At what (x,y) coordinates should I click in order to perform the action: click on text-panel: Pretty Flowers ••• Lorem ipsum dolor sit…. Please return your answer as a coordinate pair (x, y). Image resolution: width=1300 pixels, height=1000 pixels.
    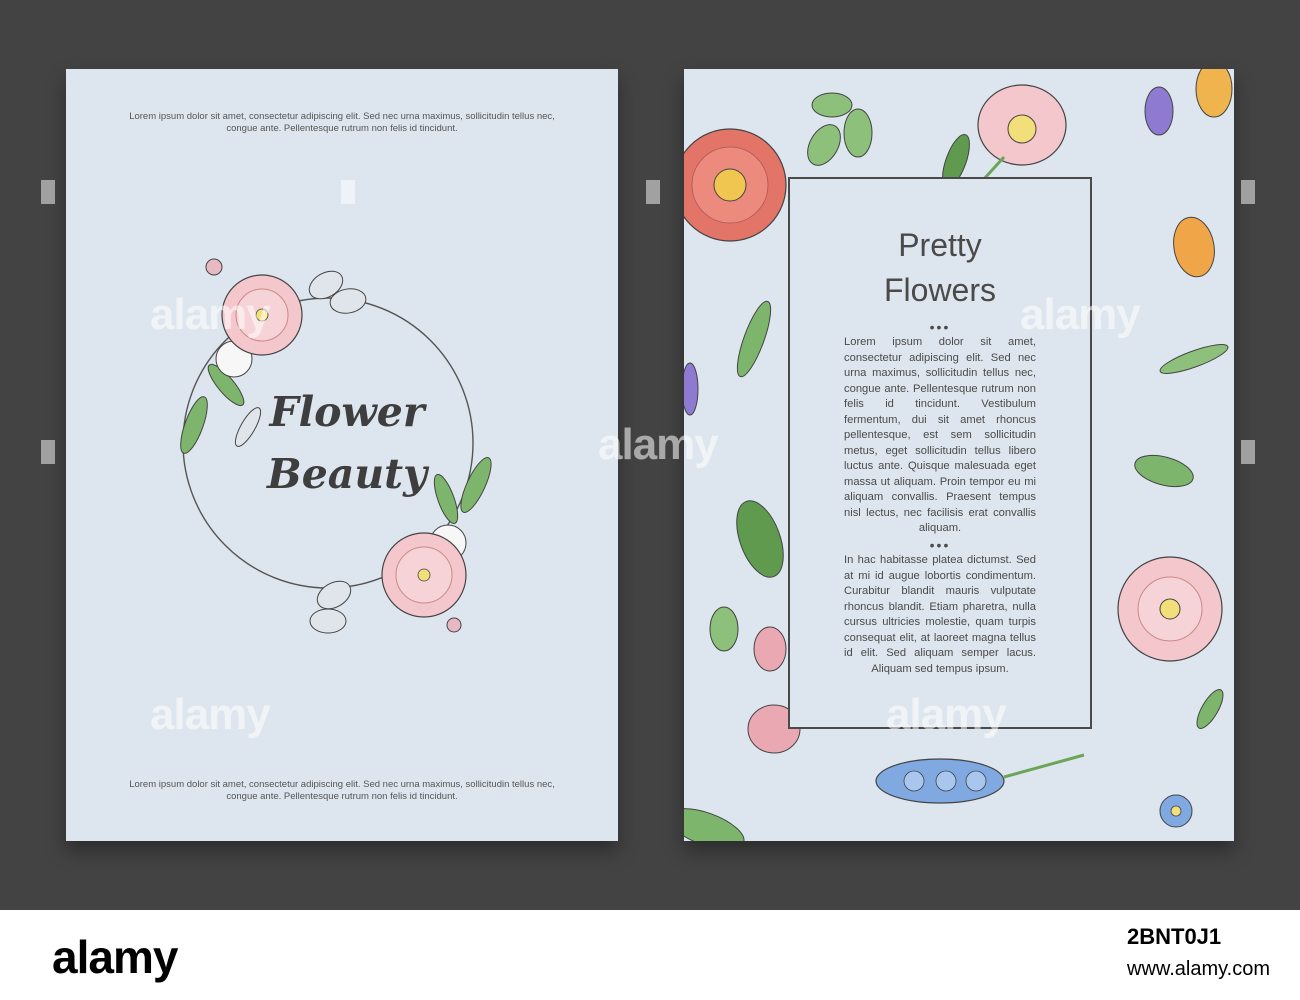
    Looking at the image, I should click on (940, 453).